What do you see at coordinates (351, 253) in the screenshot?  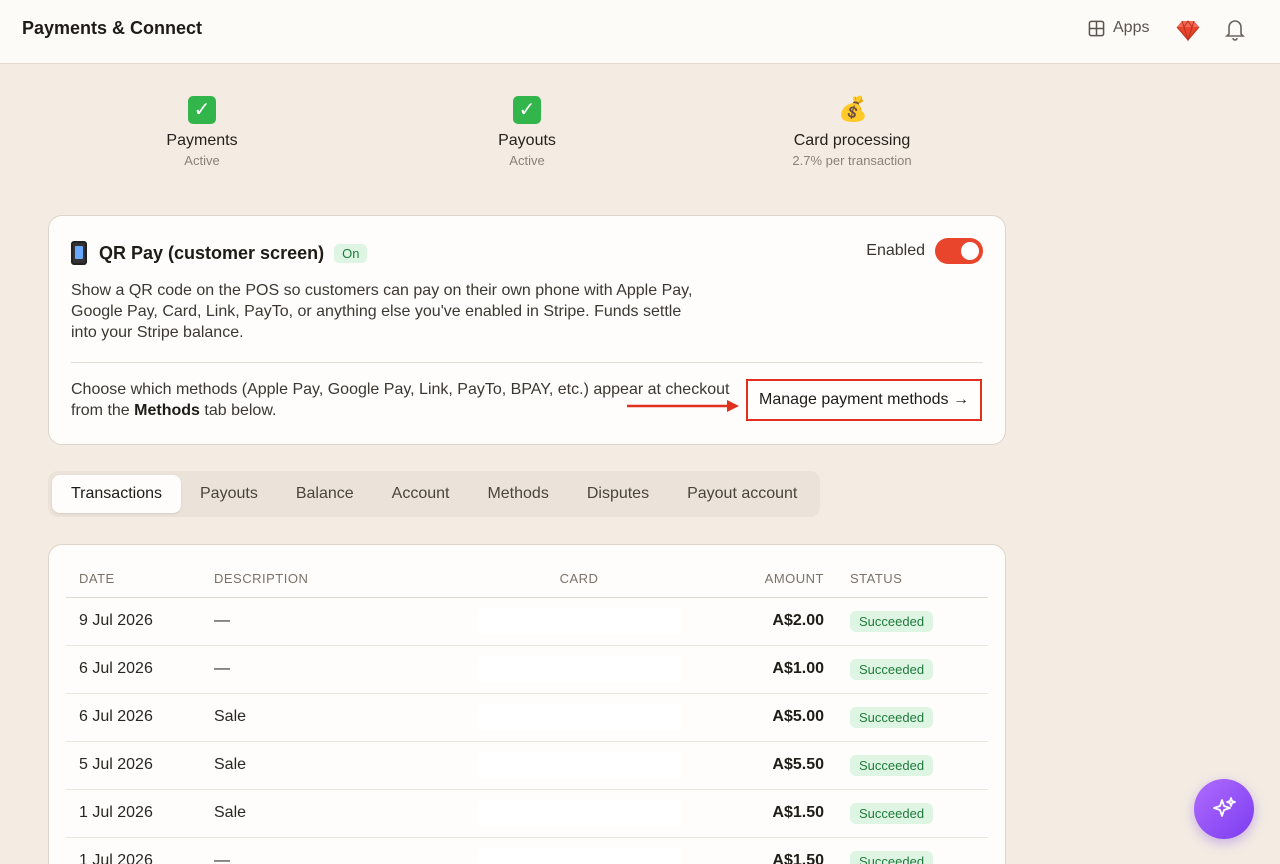 I see `status-badge: On` at bounding box center [351, 253].